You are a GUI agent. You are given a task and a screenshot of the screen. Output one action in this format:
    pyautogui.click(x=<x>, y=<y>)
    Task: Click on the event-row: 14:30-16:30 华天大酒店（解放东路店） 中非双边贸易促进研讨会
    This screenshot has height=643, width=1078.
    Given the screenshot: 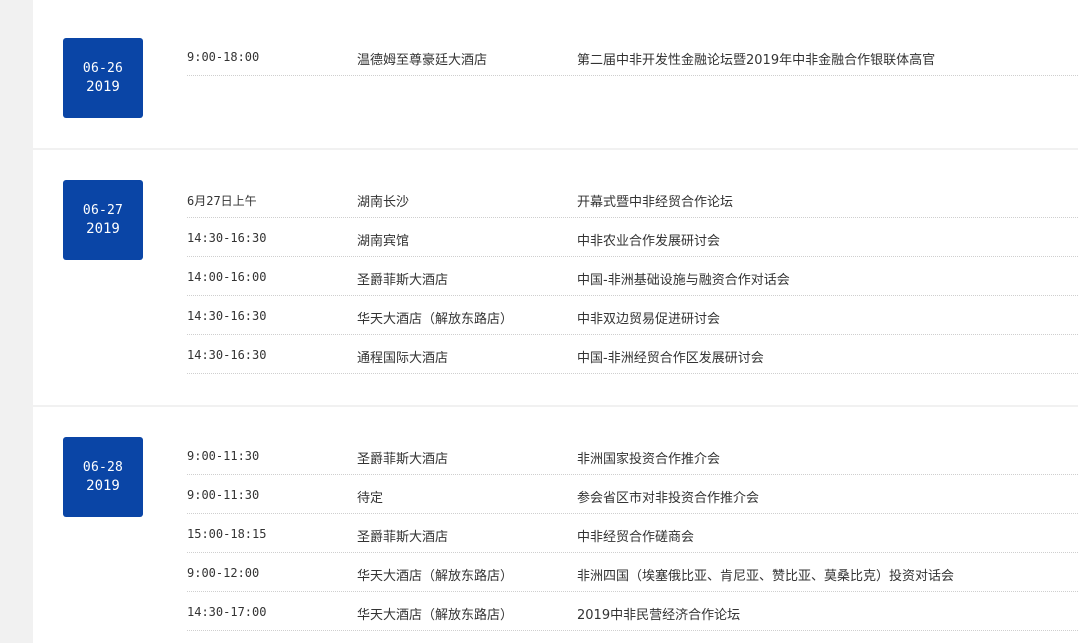 What is the action you would take?
    pyautogui.click(x=632, y=315)
    